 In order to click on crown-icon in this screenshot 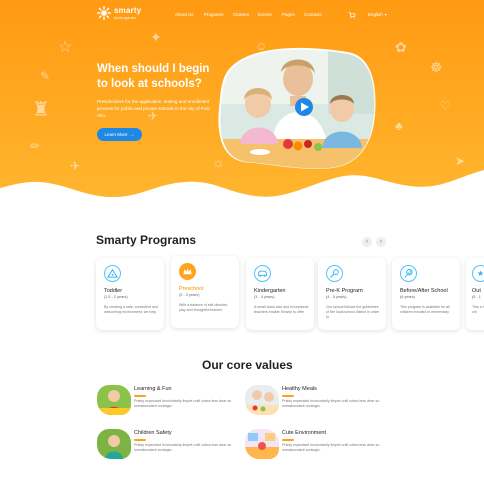, I will do `click(187, 271)`.